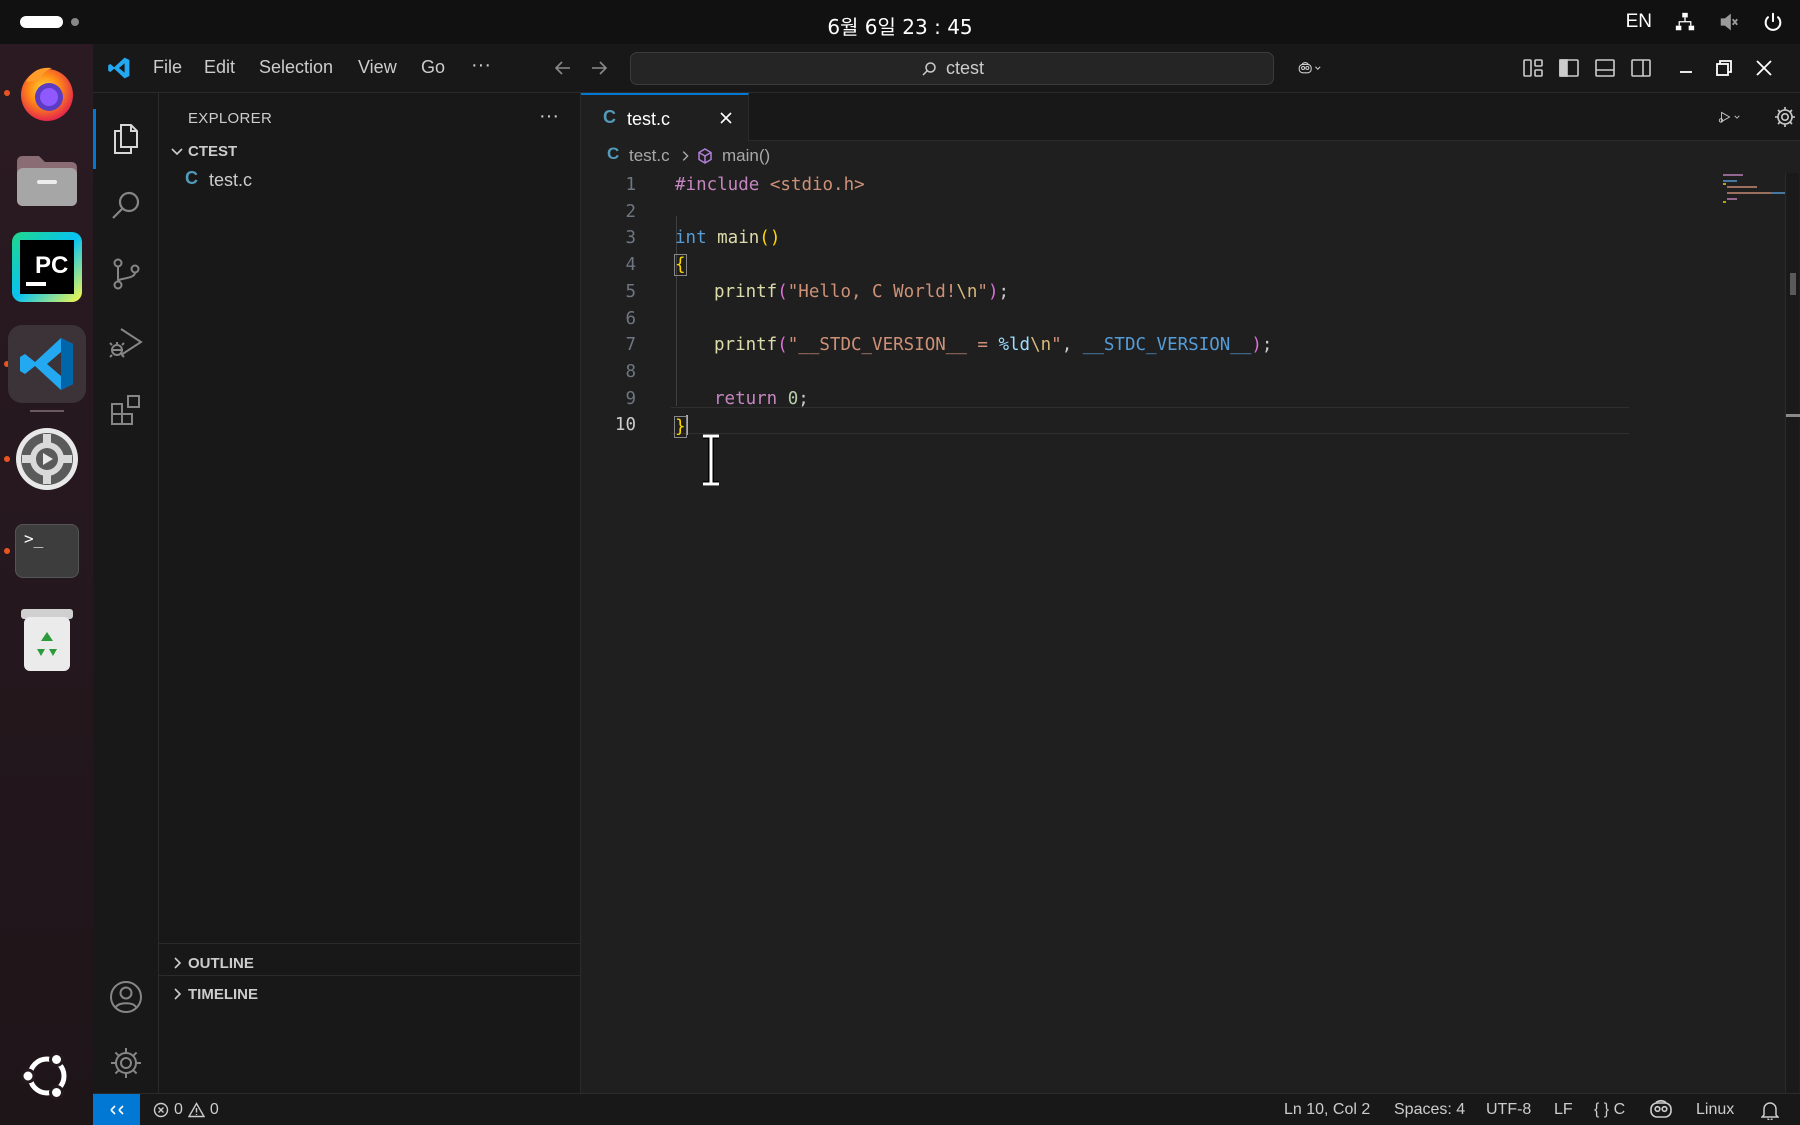  What do you see at coordinates (1569, 68) in the screenshot?
I see `toggle-primary-sidebar-icon` at bounding box center [1569, 68].